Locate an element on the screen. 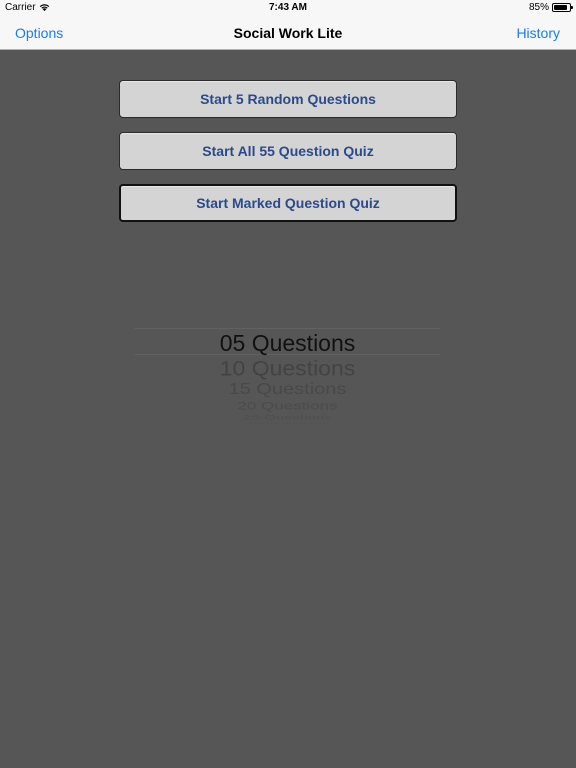  start-all-questions-button: Start All 55 Question Quiz is located at coordinates (288, 151).